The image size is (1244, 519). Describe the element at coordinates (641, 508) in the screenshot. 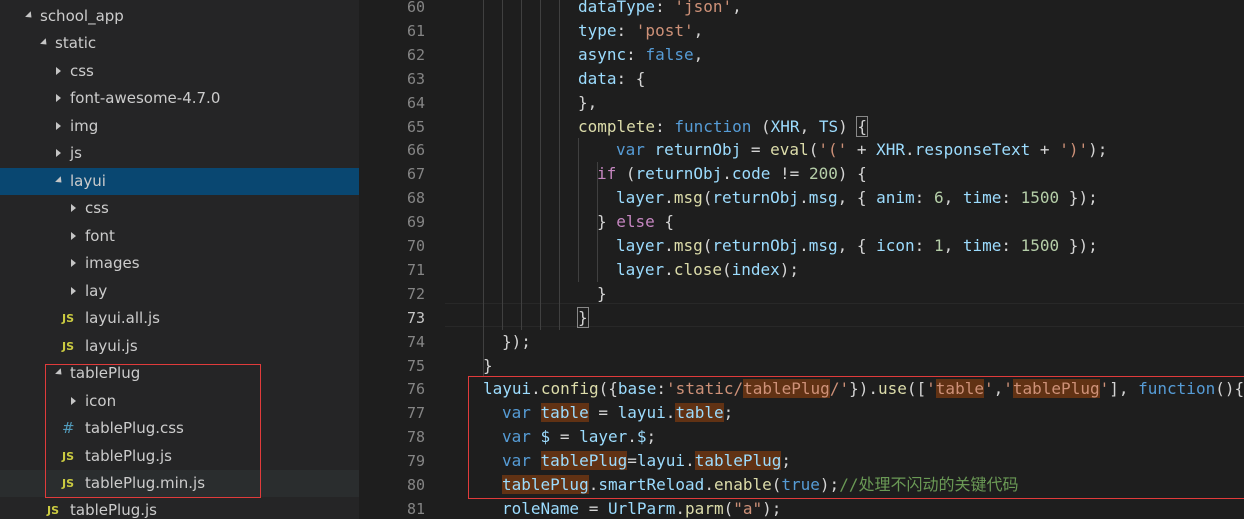

I see `code-line: roleName = UrlParm.parm("a");` at that location.